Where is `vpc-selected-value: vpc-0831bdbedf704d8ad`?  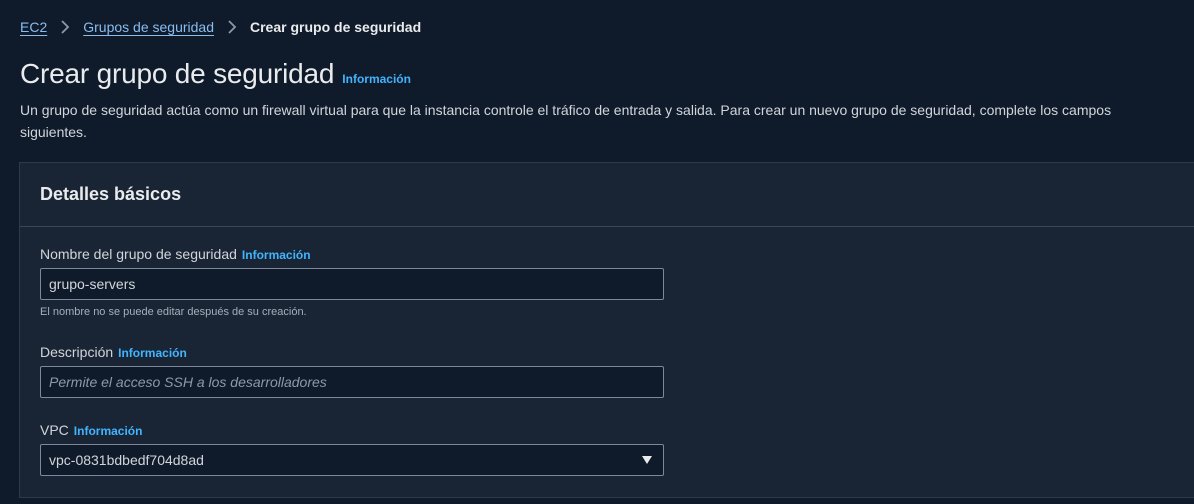 vpc-selected-value: vpc-0831bdbedf704d8ad is located at coordinates (126, 460).